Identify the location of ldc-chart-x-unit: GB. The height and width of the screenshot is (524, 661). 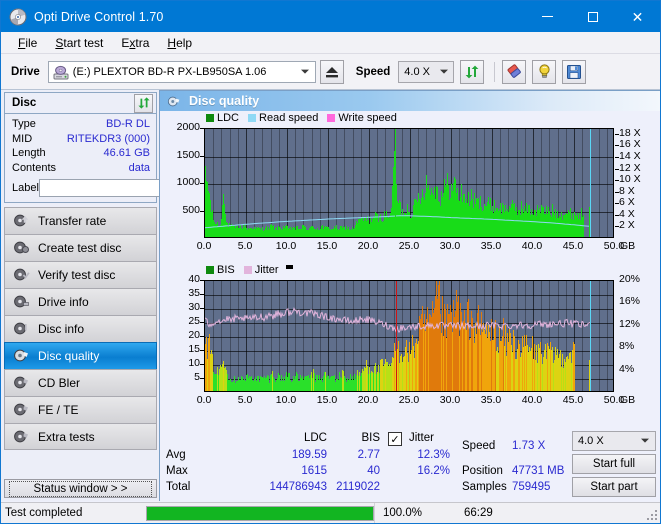
(628, 246).